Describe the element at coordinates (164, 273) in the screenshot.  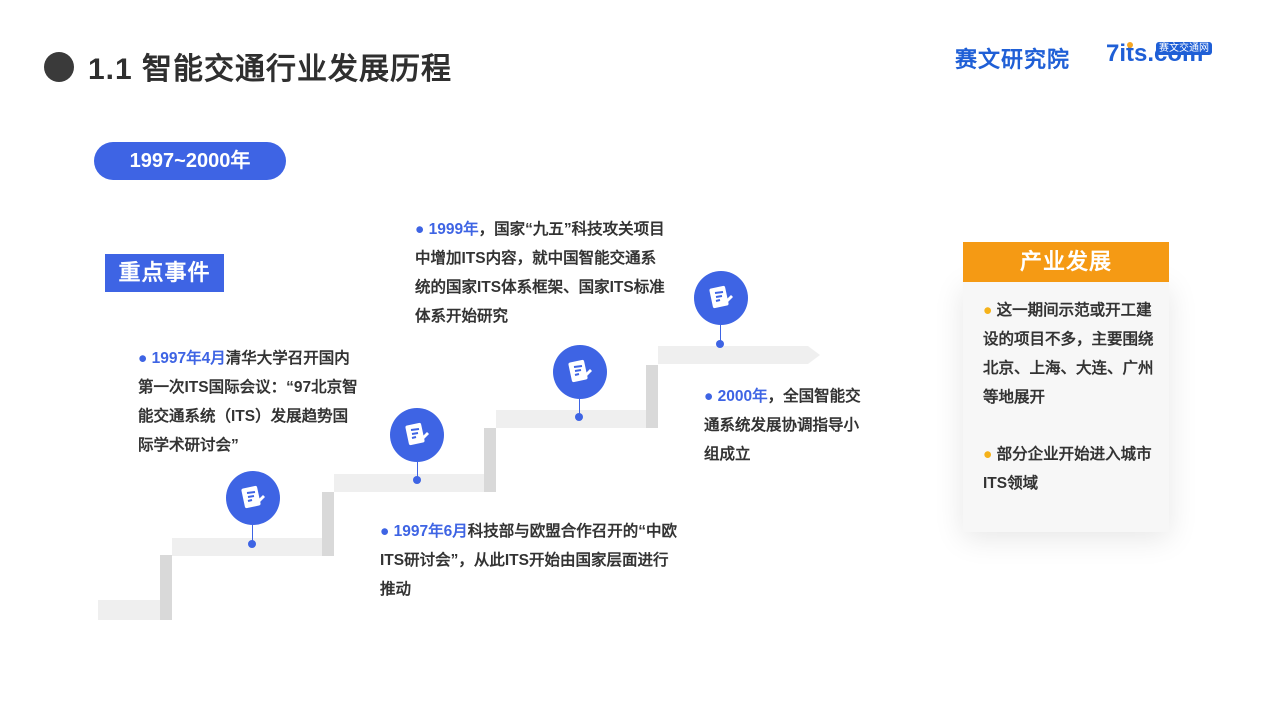
I see `key-events-label: 重点事件` at that location.